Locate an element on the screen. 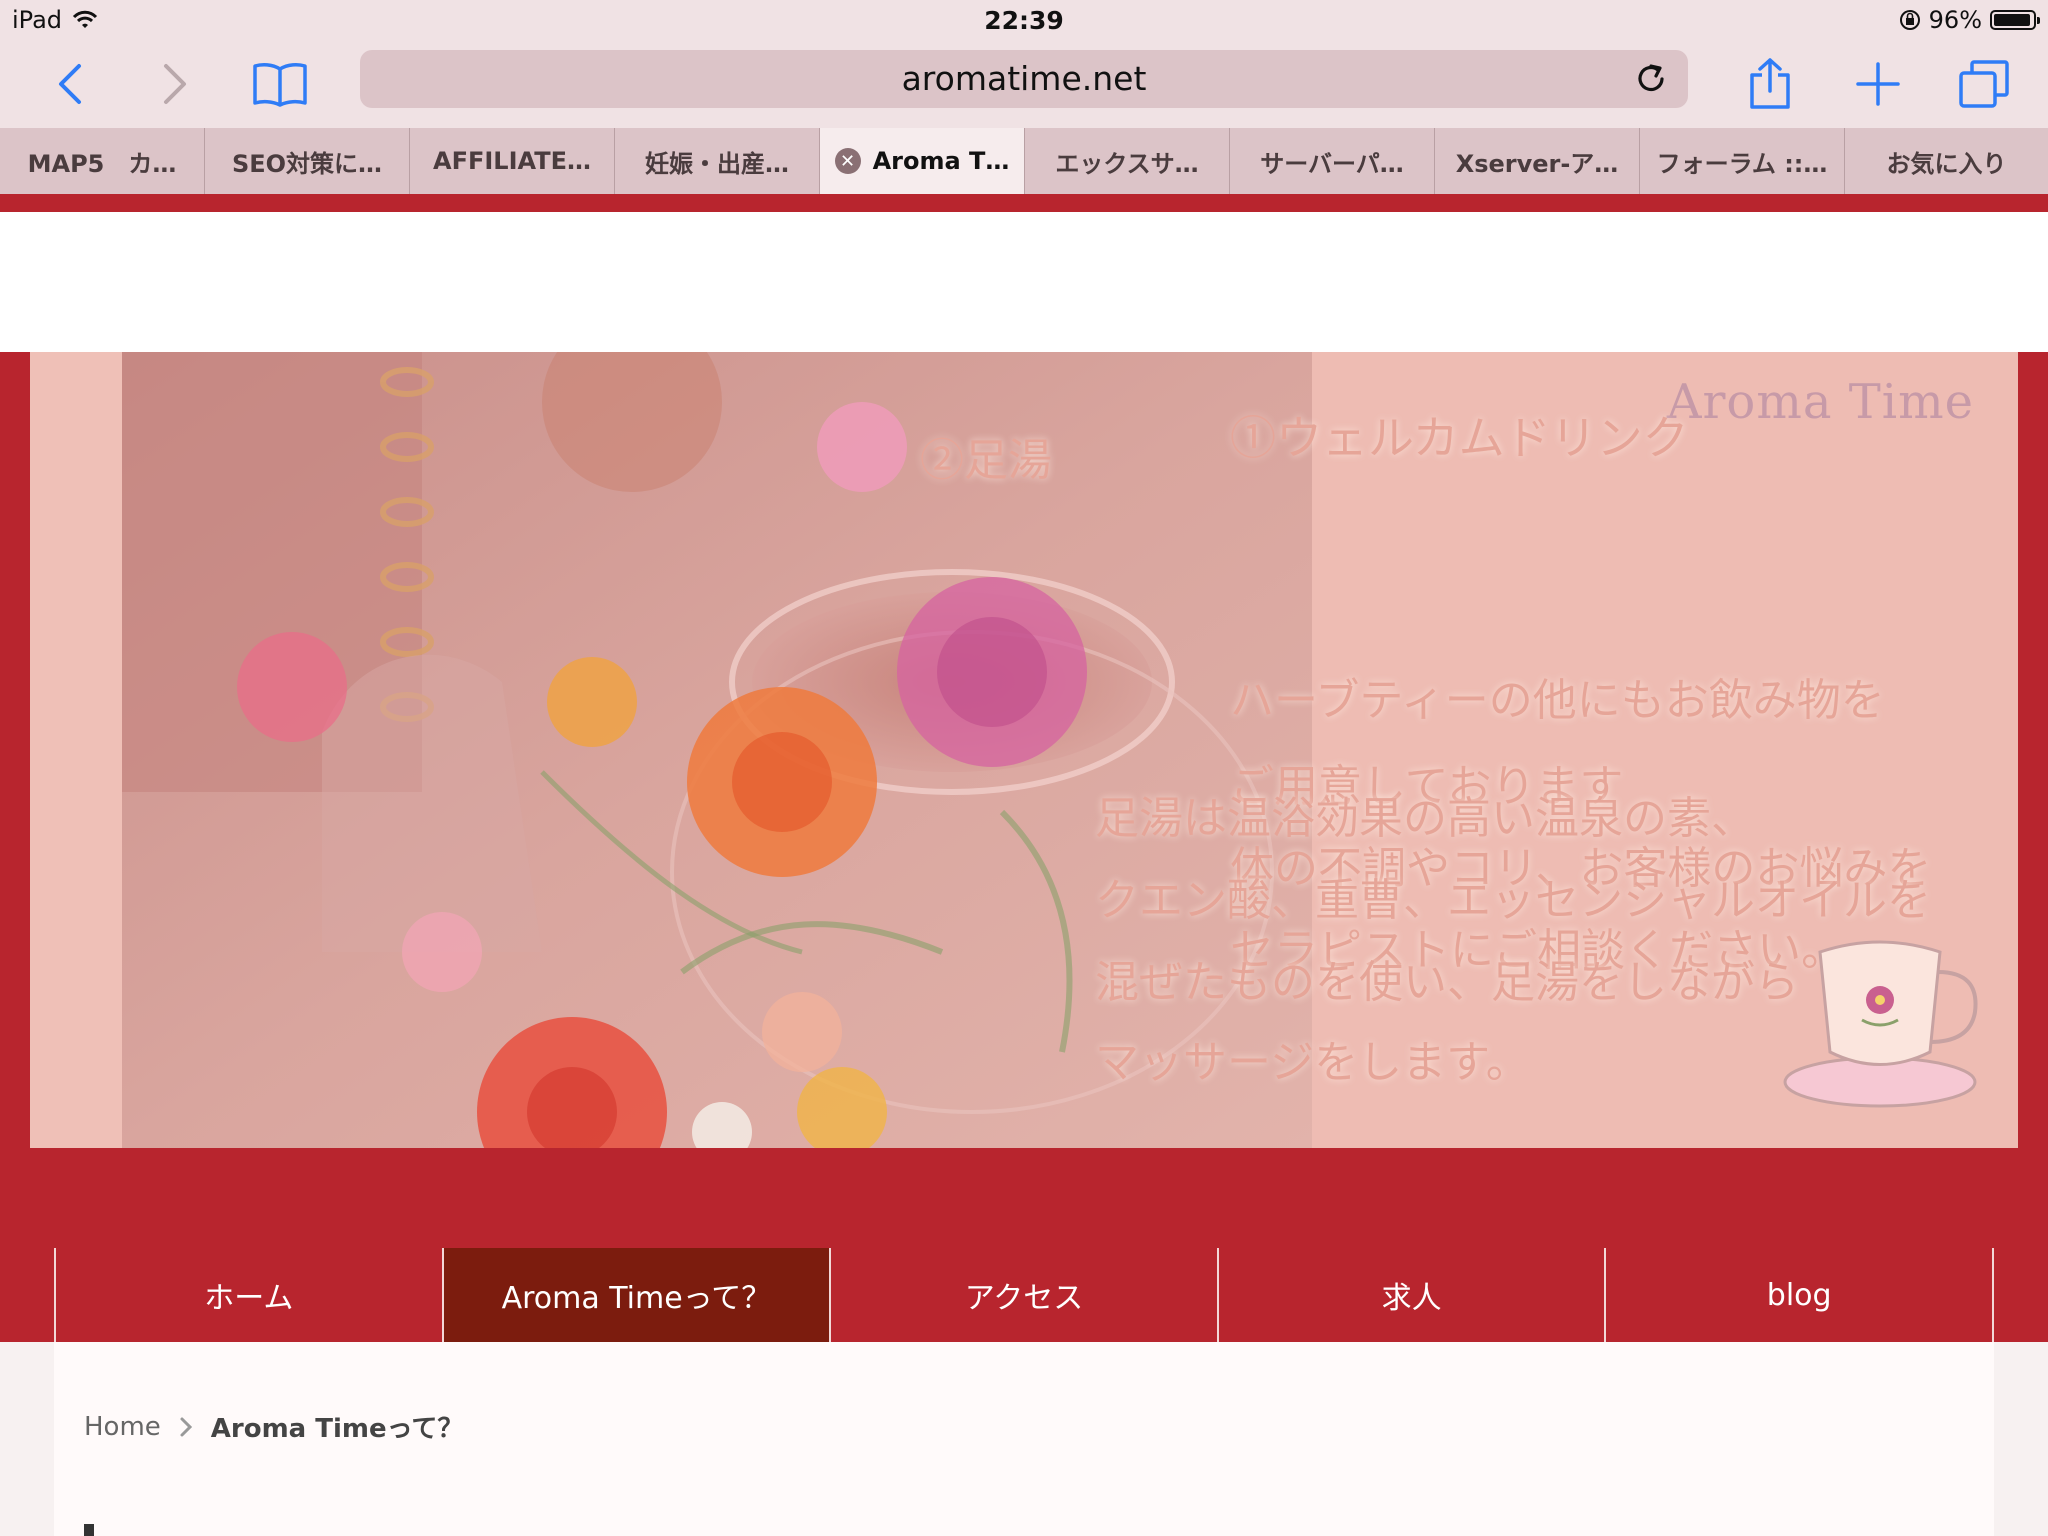 The width and height of the screenshot is (2048, 1536). tabs-overview-button is located at coordinates (1984, 84).